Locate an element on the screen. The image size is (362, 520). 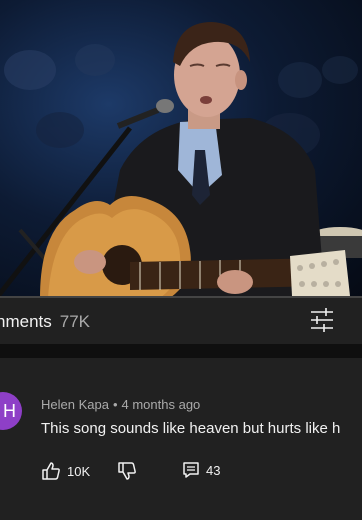
thumbs-up-icon is located at coordinates (51, 471).